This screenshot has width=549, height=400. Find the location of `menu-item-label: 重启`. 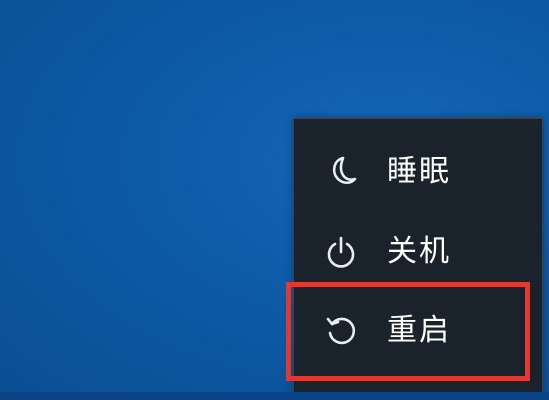

menu-item-label: 重启 is located at coordinates (419, 330).